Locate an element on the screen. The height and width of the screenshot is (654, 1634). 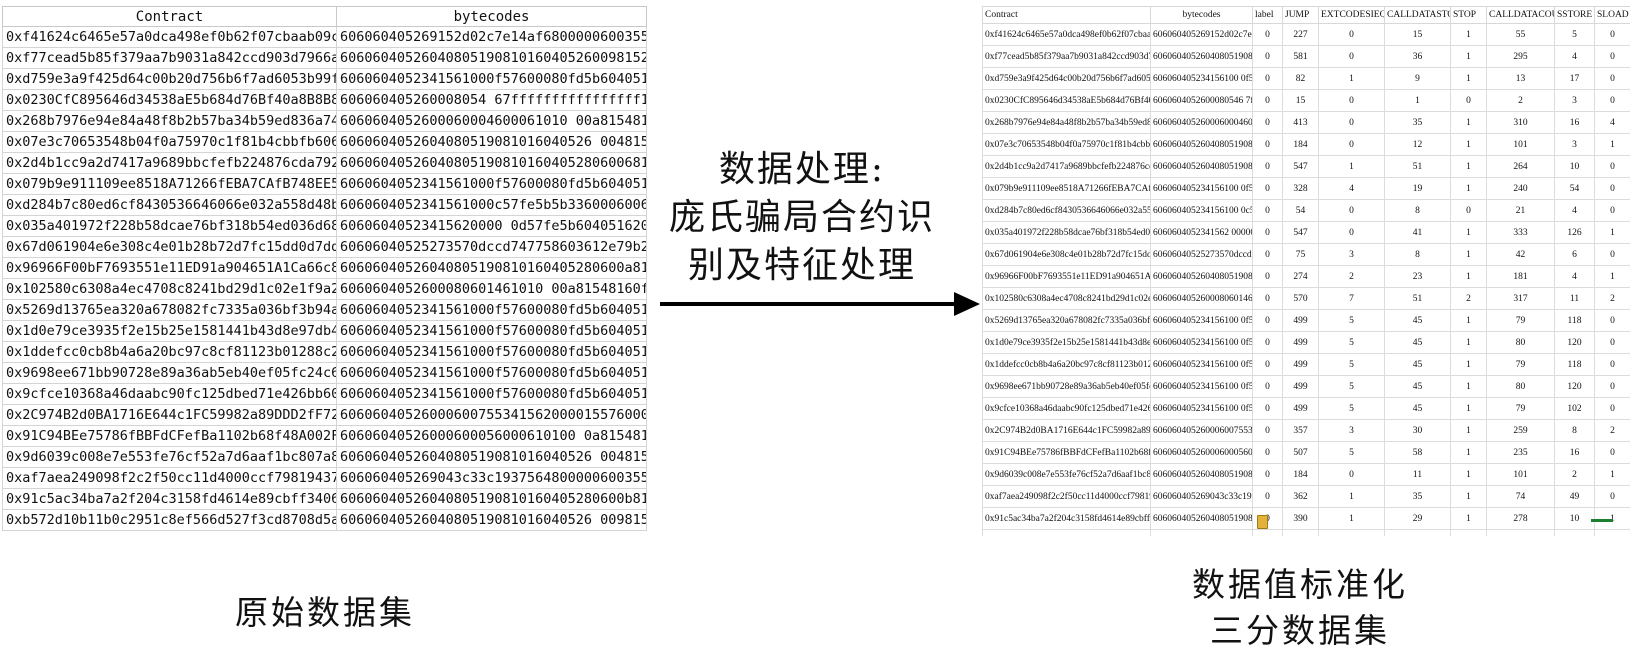
bytecode-cell: 606060405260006007553415620 is located at coordinates (1201, 430).